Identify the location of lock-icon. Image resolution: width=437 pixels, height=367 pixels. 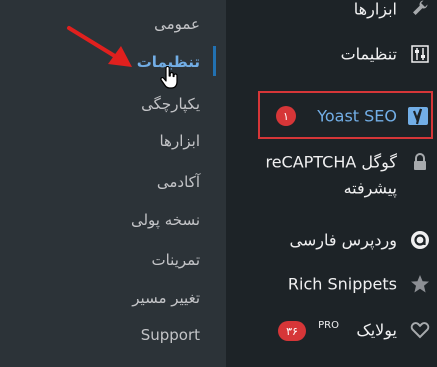
(420, 162).